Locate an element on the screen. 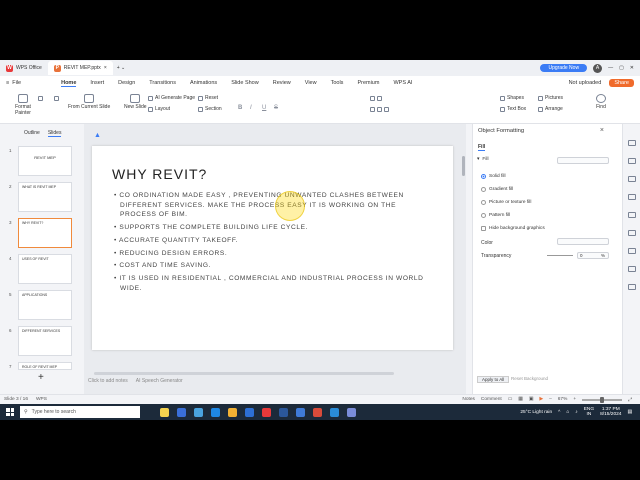 The width and height of the screenshot is (640, 480). reset-background-button: Reset Background is located at coordinates (529, 378).